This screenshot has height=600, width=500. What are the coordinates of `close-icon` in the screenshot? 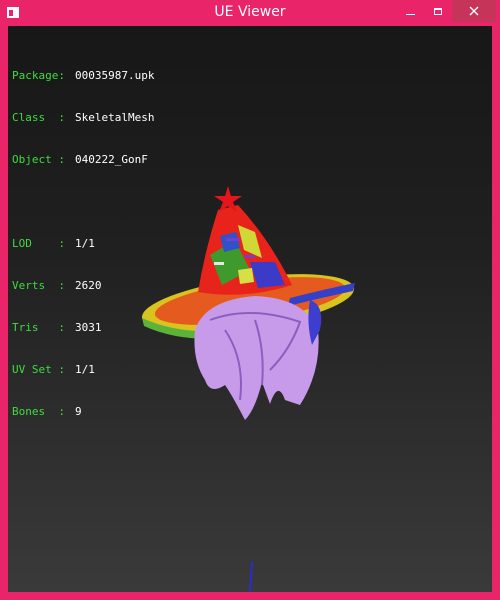 It's located at (474, 11).